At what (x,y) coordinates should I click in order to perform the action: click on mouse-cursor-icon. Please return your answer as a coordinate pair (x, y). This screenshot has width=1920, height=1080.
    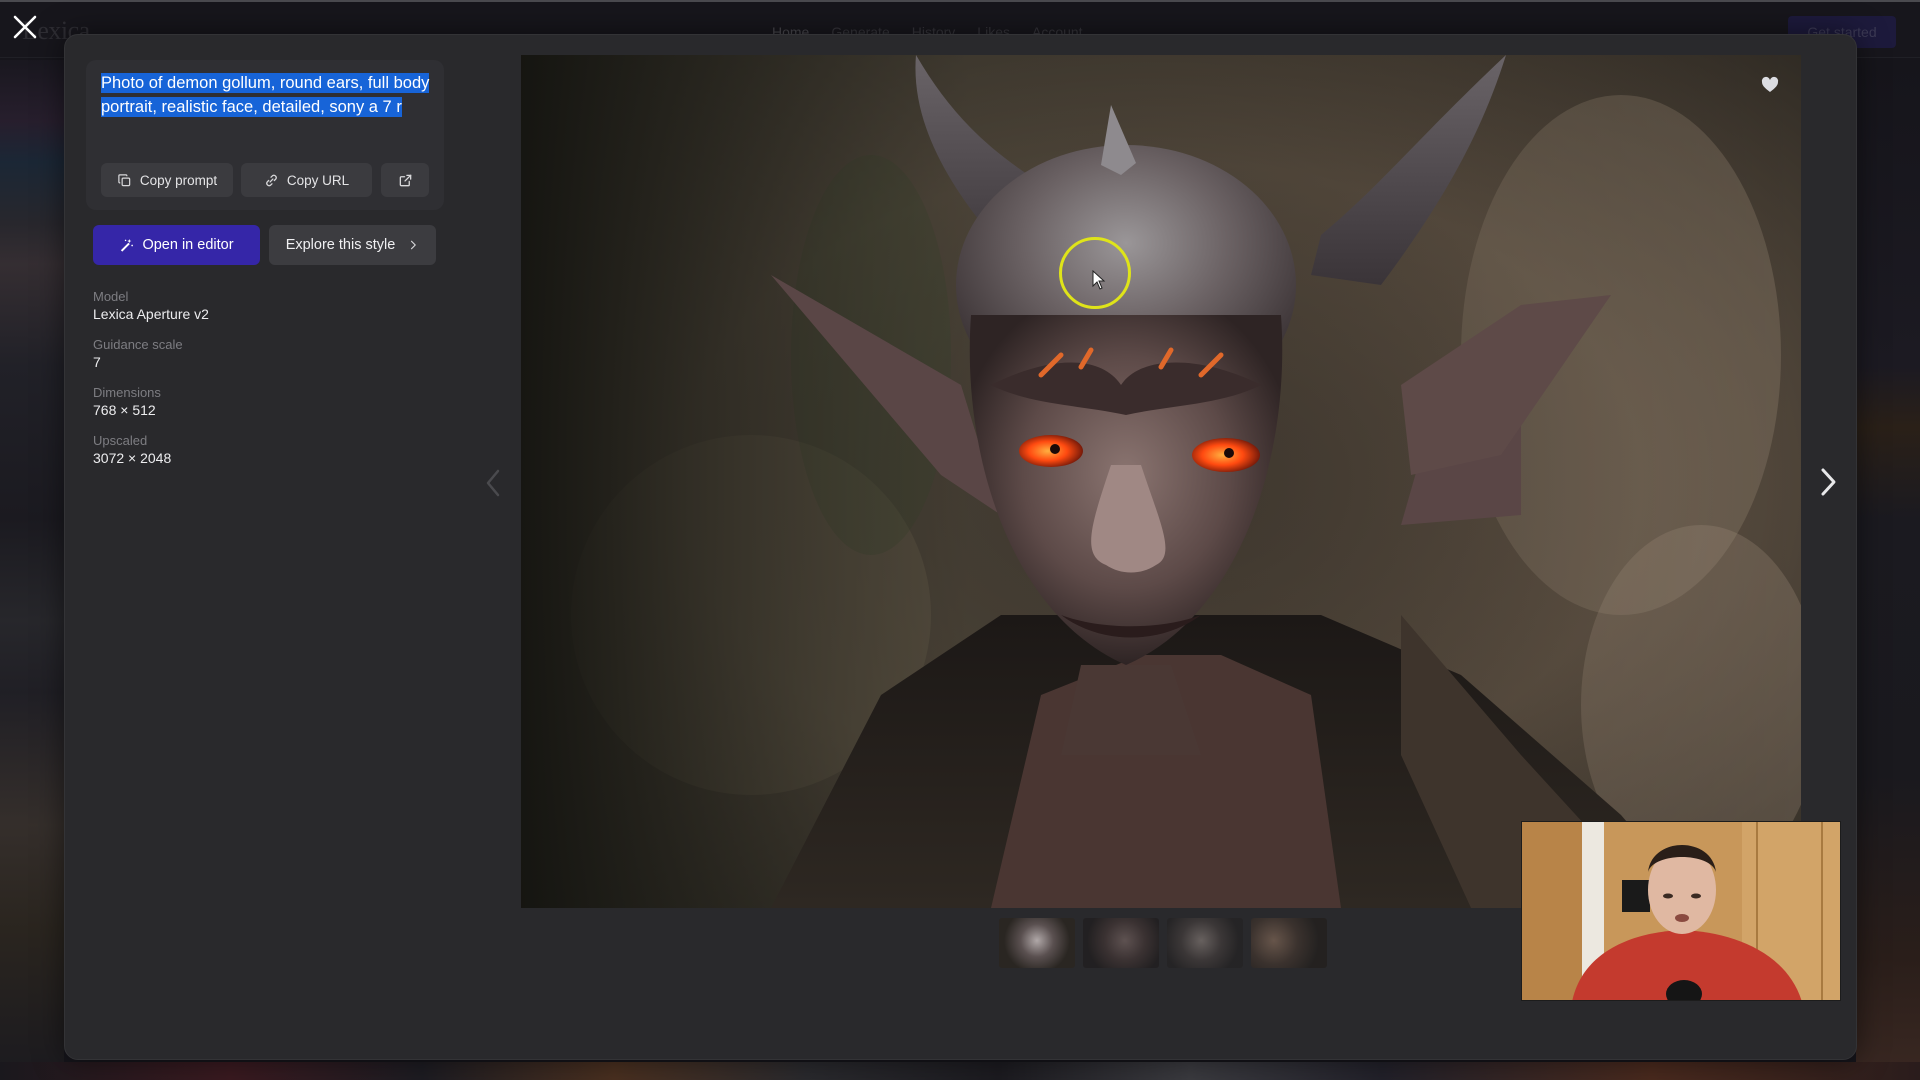
    Looking at the image, I should click on (1099, 280).